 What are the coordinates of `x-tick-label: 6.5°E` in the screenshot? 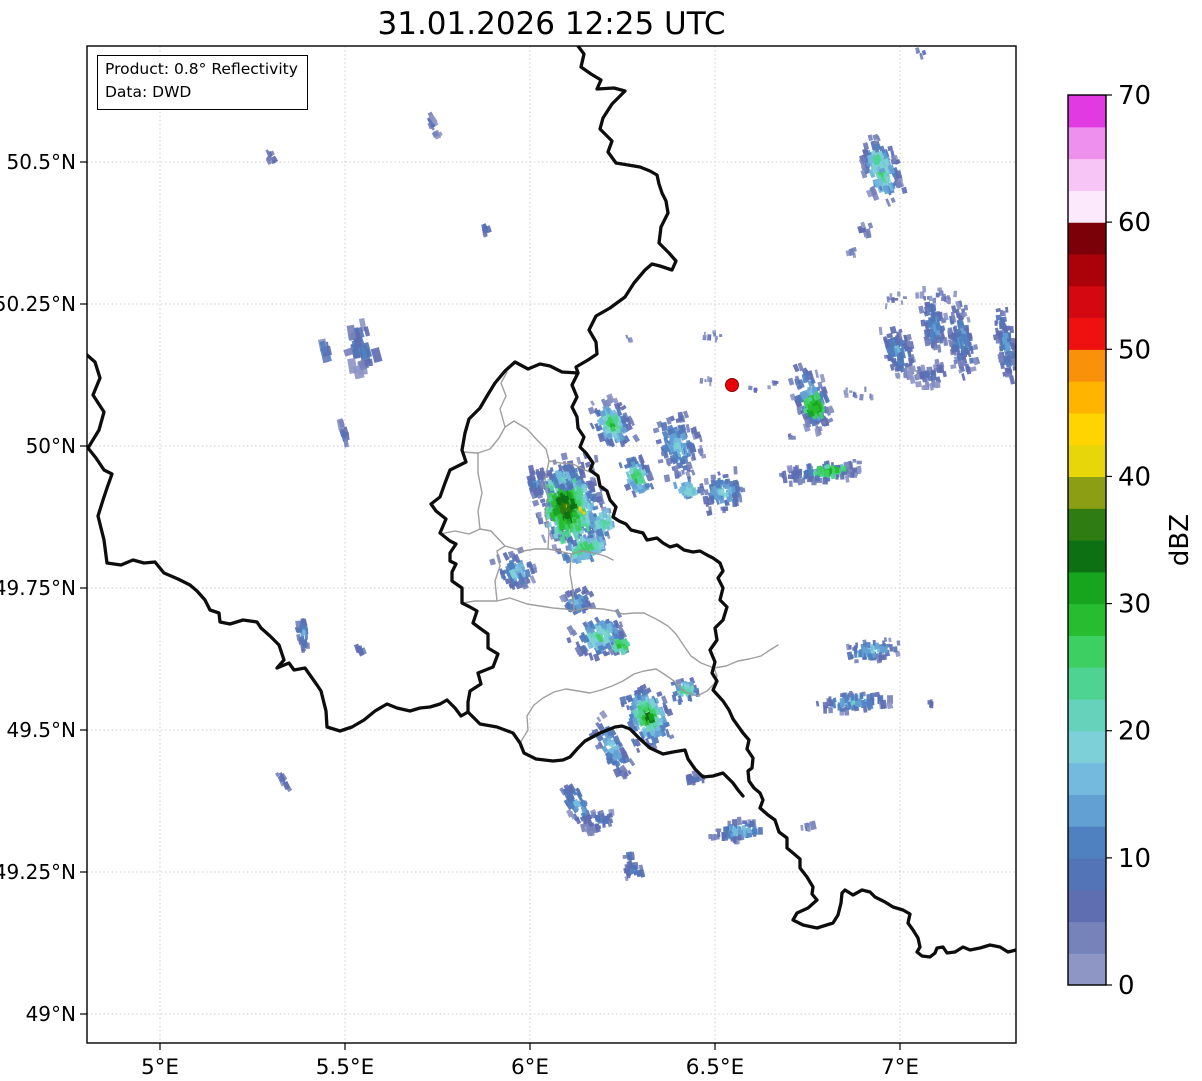 It's located at (715, 1067).